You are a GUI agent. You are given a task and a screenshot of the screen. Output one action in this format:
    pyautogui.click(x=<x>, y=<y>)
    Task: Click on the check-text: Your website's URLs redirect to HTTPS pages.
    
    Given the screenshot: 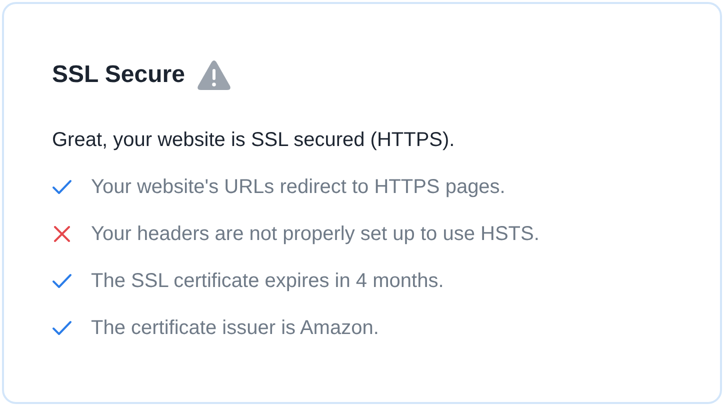 What is the action you would take?
    pyautogui.click(x=298, y=187)
    